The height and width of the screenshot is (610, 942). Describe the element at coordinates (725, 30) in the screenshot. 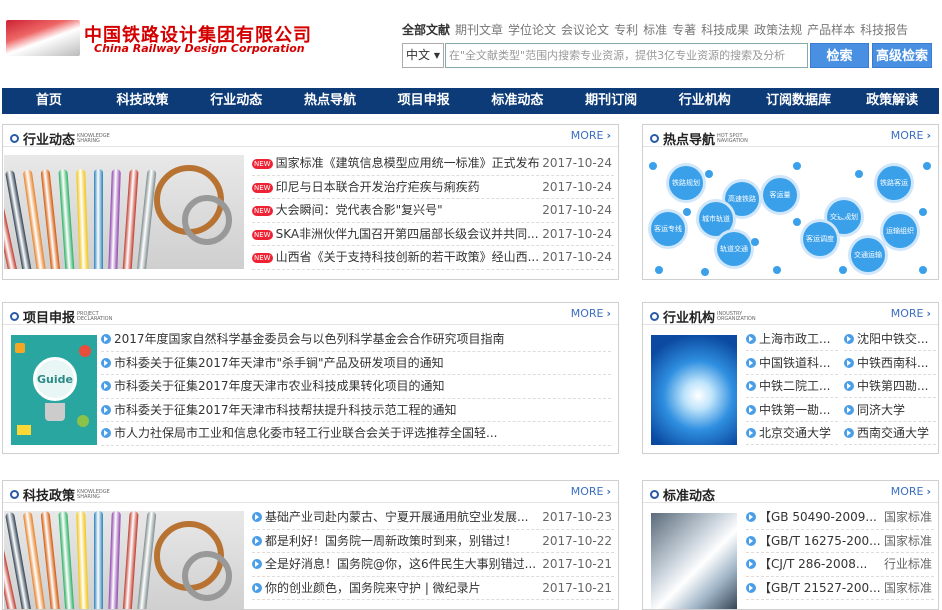

I see `doc-type-tab: 科技成果` at that location.